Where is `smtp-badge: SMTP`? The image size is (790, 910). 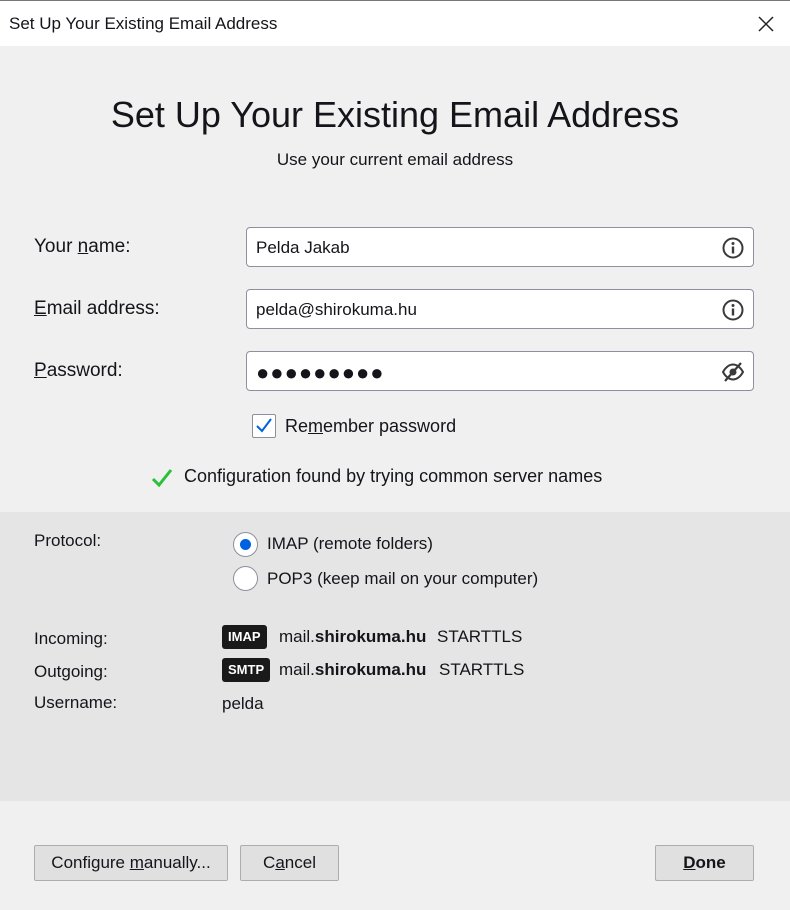 smtp-badge: SMTP is located at coordinates (246, 670).